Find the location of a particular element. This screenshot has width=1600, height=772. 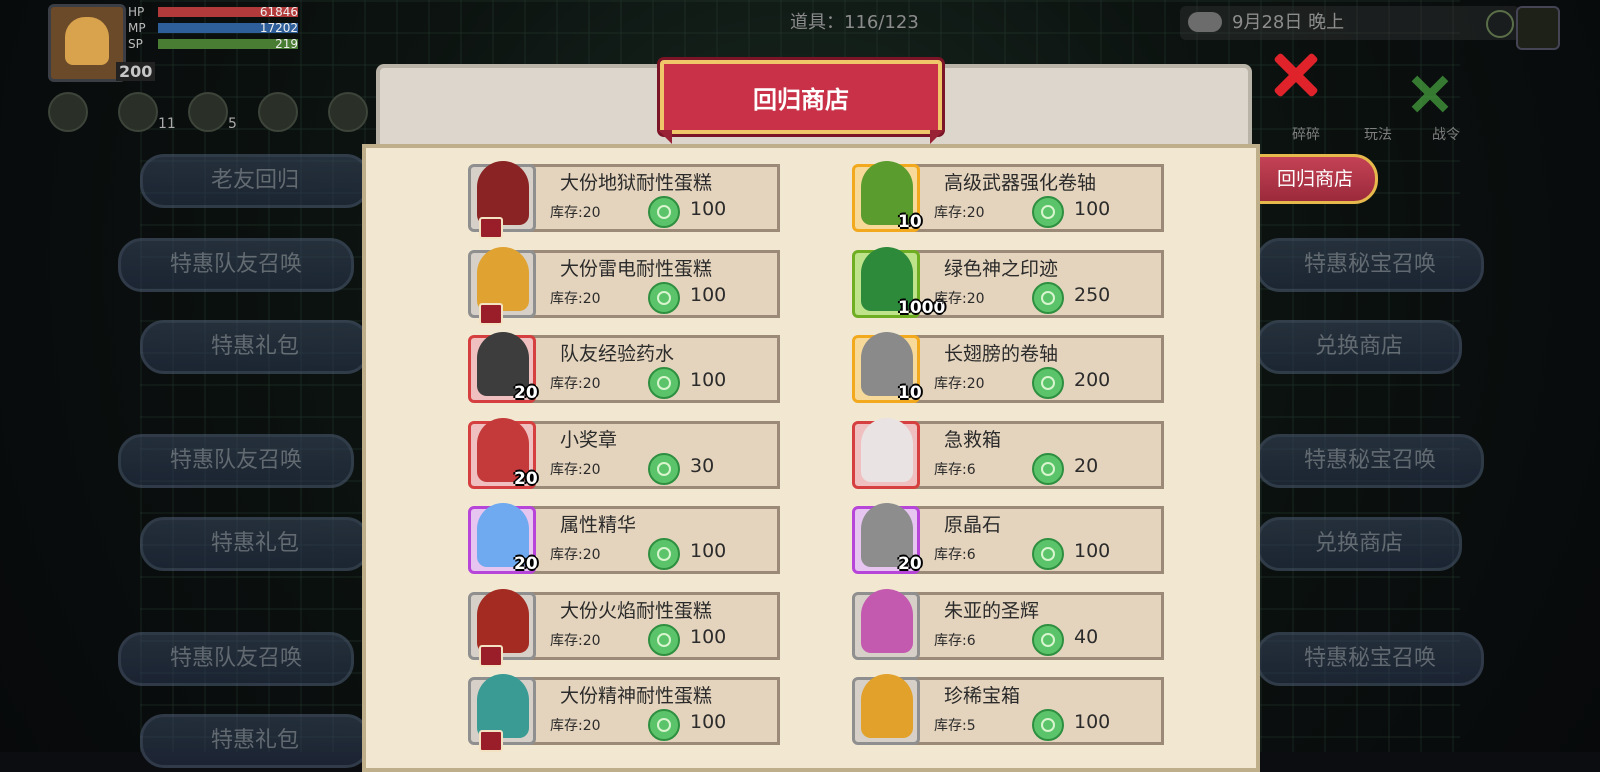

item-stock: 库存:6 is located at coordinates (955, 640).